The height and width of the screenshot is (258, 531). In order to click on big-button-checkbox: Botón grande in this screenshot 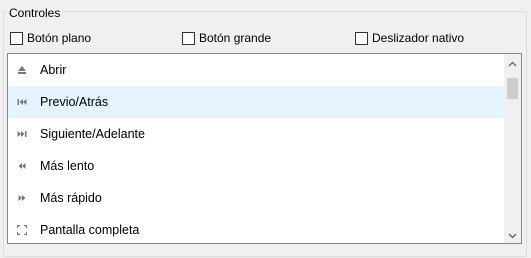, I will do `click(226, 38)`.